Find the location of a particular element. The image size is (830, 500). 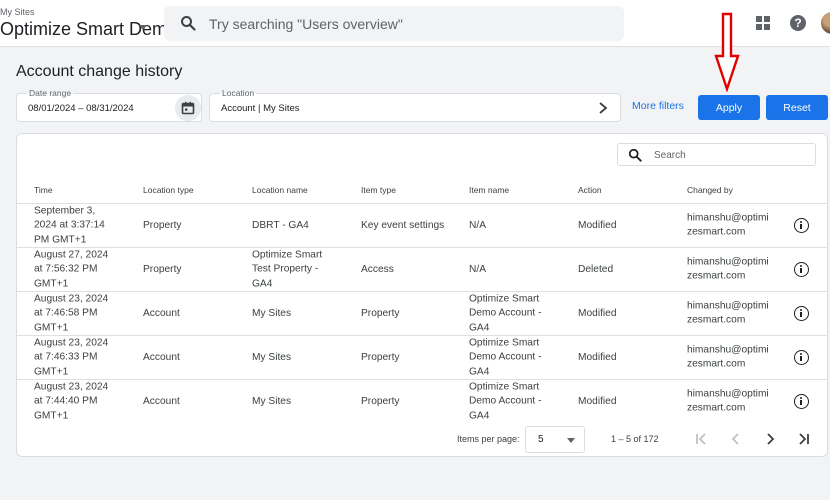

apply-button: Apply is located at coordinates (729, 107).